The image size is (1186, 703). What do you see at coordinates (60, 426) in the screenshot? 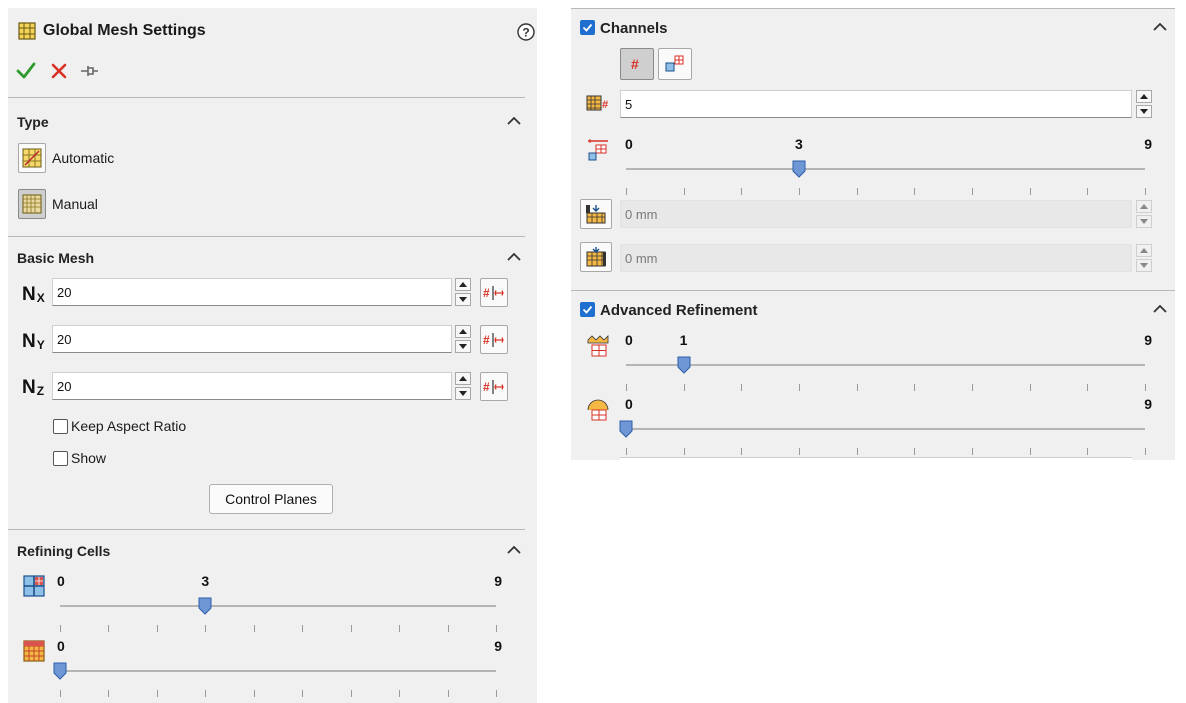
I see `keep-aspect-ratio-checkbox` at bounding box center [60, 426].